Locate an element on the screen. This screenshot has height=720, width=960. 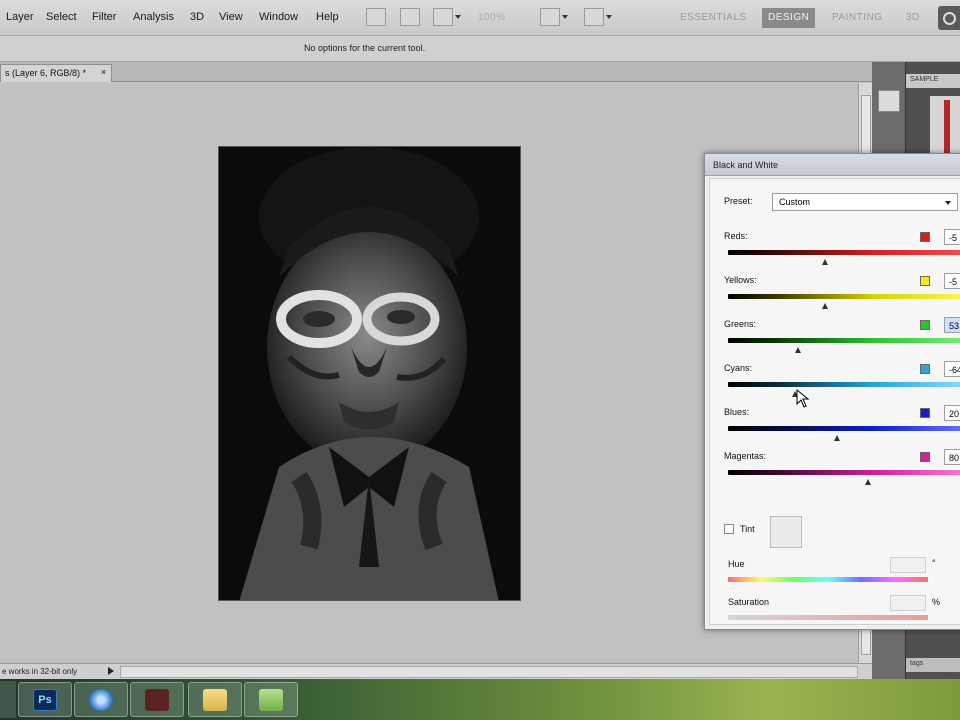
hue-field is located at coordinates (908, 565).